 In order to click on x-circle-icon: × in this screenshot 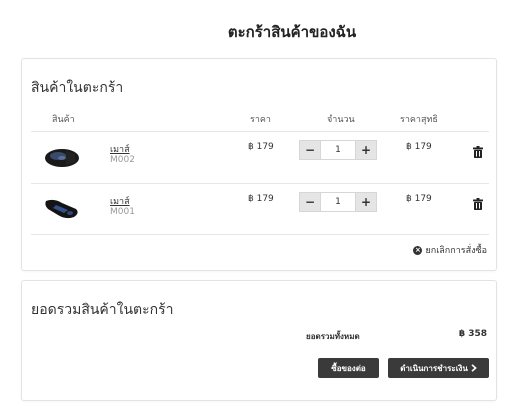, I will do `click(418, 250)`.